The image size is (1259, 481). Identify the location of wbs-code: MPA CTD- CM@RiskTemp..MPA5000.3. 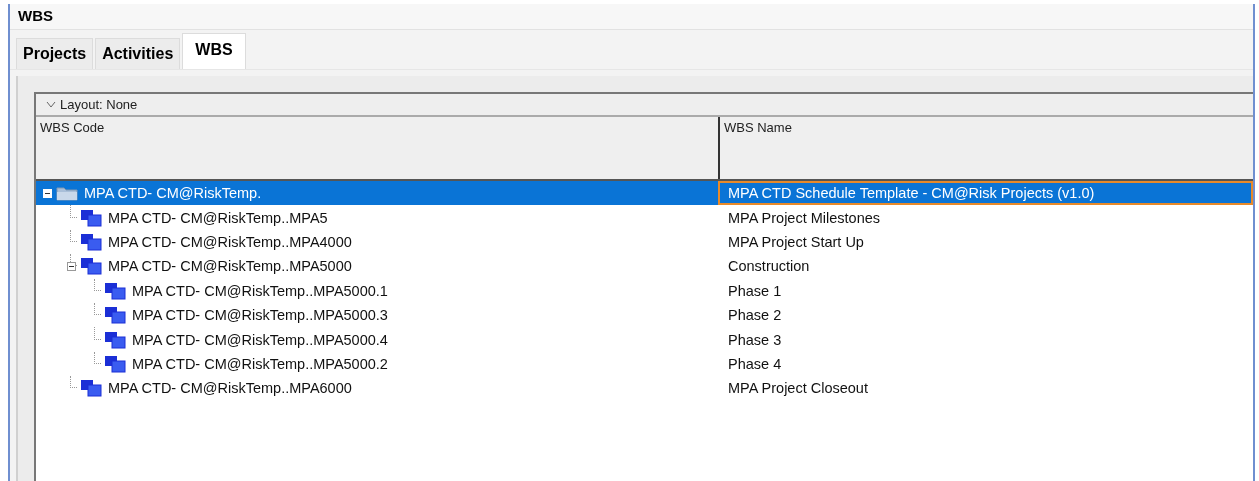
(260, 315).